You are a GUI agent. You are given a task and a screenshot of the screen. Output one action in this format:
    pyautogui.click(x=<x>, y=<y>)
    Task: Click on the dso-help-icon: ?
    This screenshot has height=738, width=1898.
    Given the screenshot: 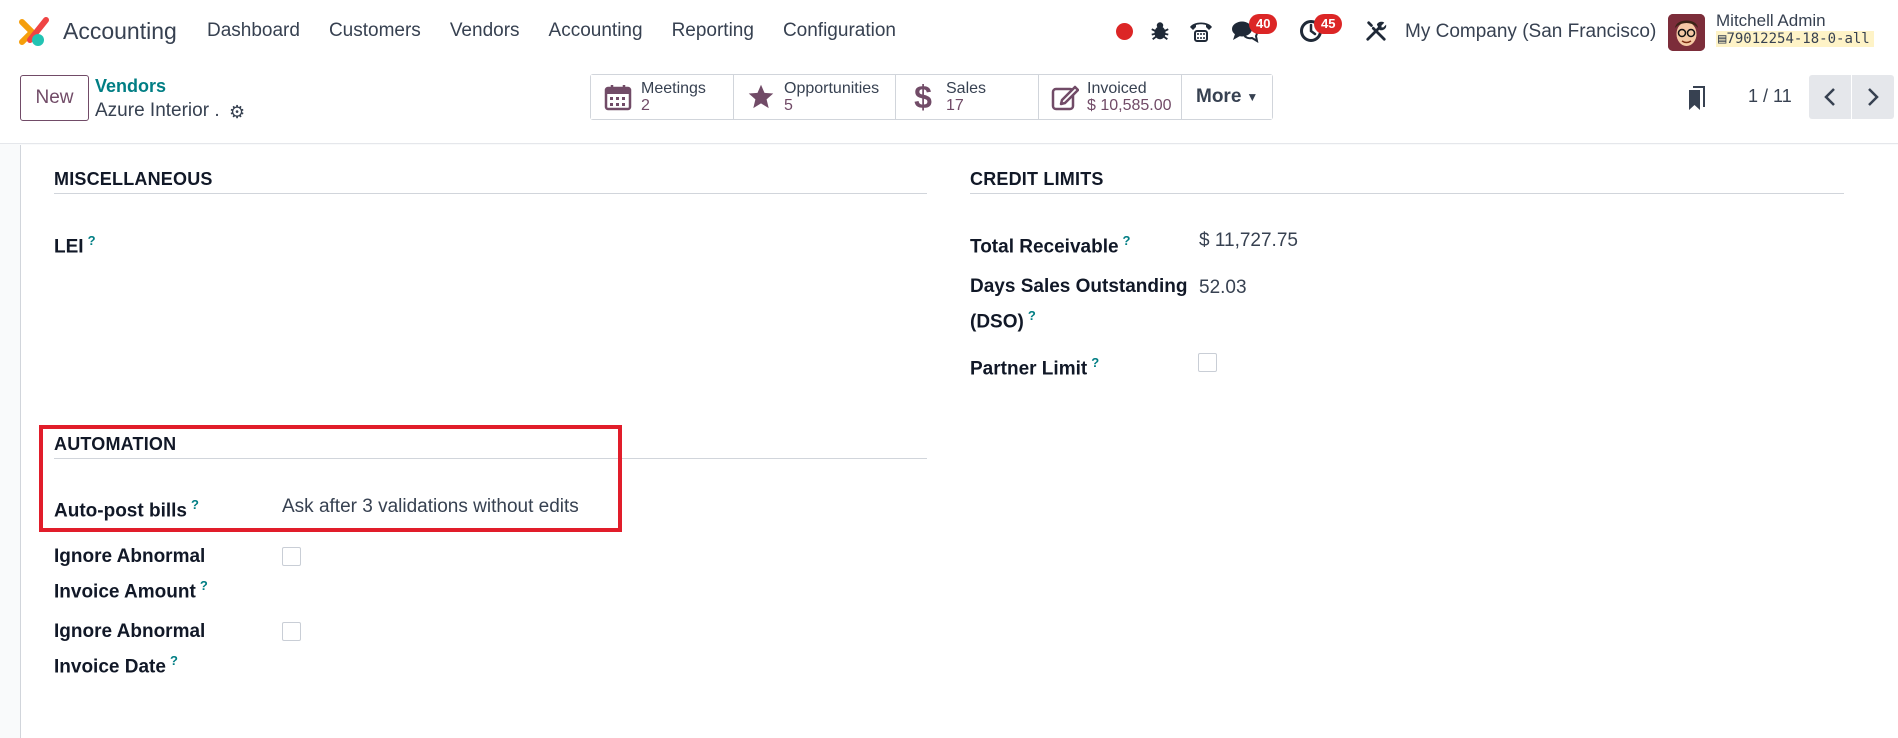 What is the action you would take?
    pyautogui.click(x=1032, y=315)
    